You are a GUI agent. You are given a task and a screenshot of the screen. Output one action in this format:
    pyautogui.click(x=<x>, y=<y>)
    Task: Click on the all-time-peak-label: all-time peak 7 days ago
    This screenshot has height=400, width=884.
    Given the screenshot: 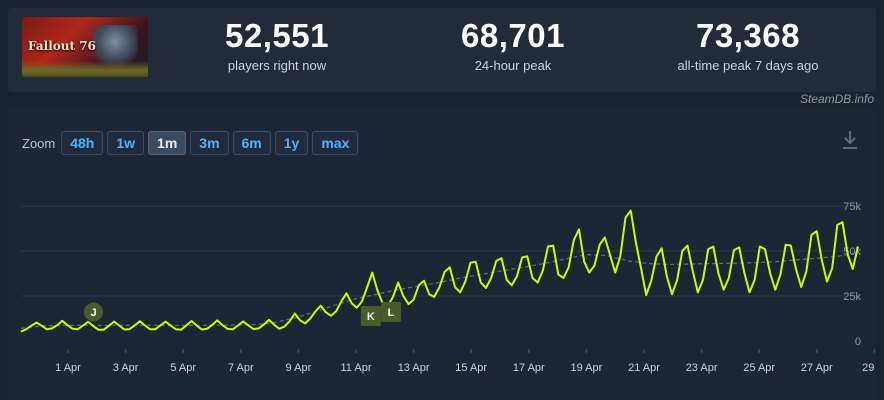 What is the action you would take?
    pyautogui.click(x=748, y=65)
    